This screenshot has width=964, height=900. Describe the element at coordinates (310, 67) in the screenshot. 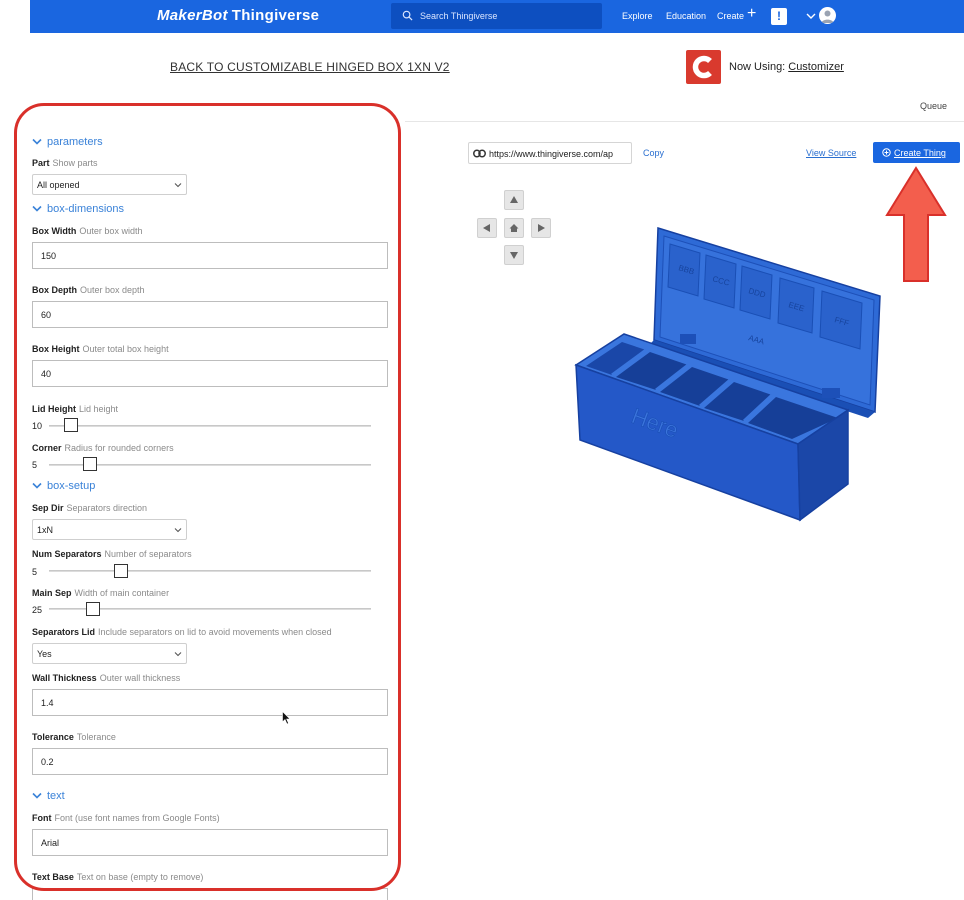

I see `back-to-thing-link: BACK TO CUSTOMIZABLE HINGED BOX 1XN V2` at that location.